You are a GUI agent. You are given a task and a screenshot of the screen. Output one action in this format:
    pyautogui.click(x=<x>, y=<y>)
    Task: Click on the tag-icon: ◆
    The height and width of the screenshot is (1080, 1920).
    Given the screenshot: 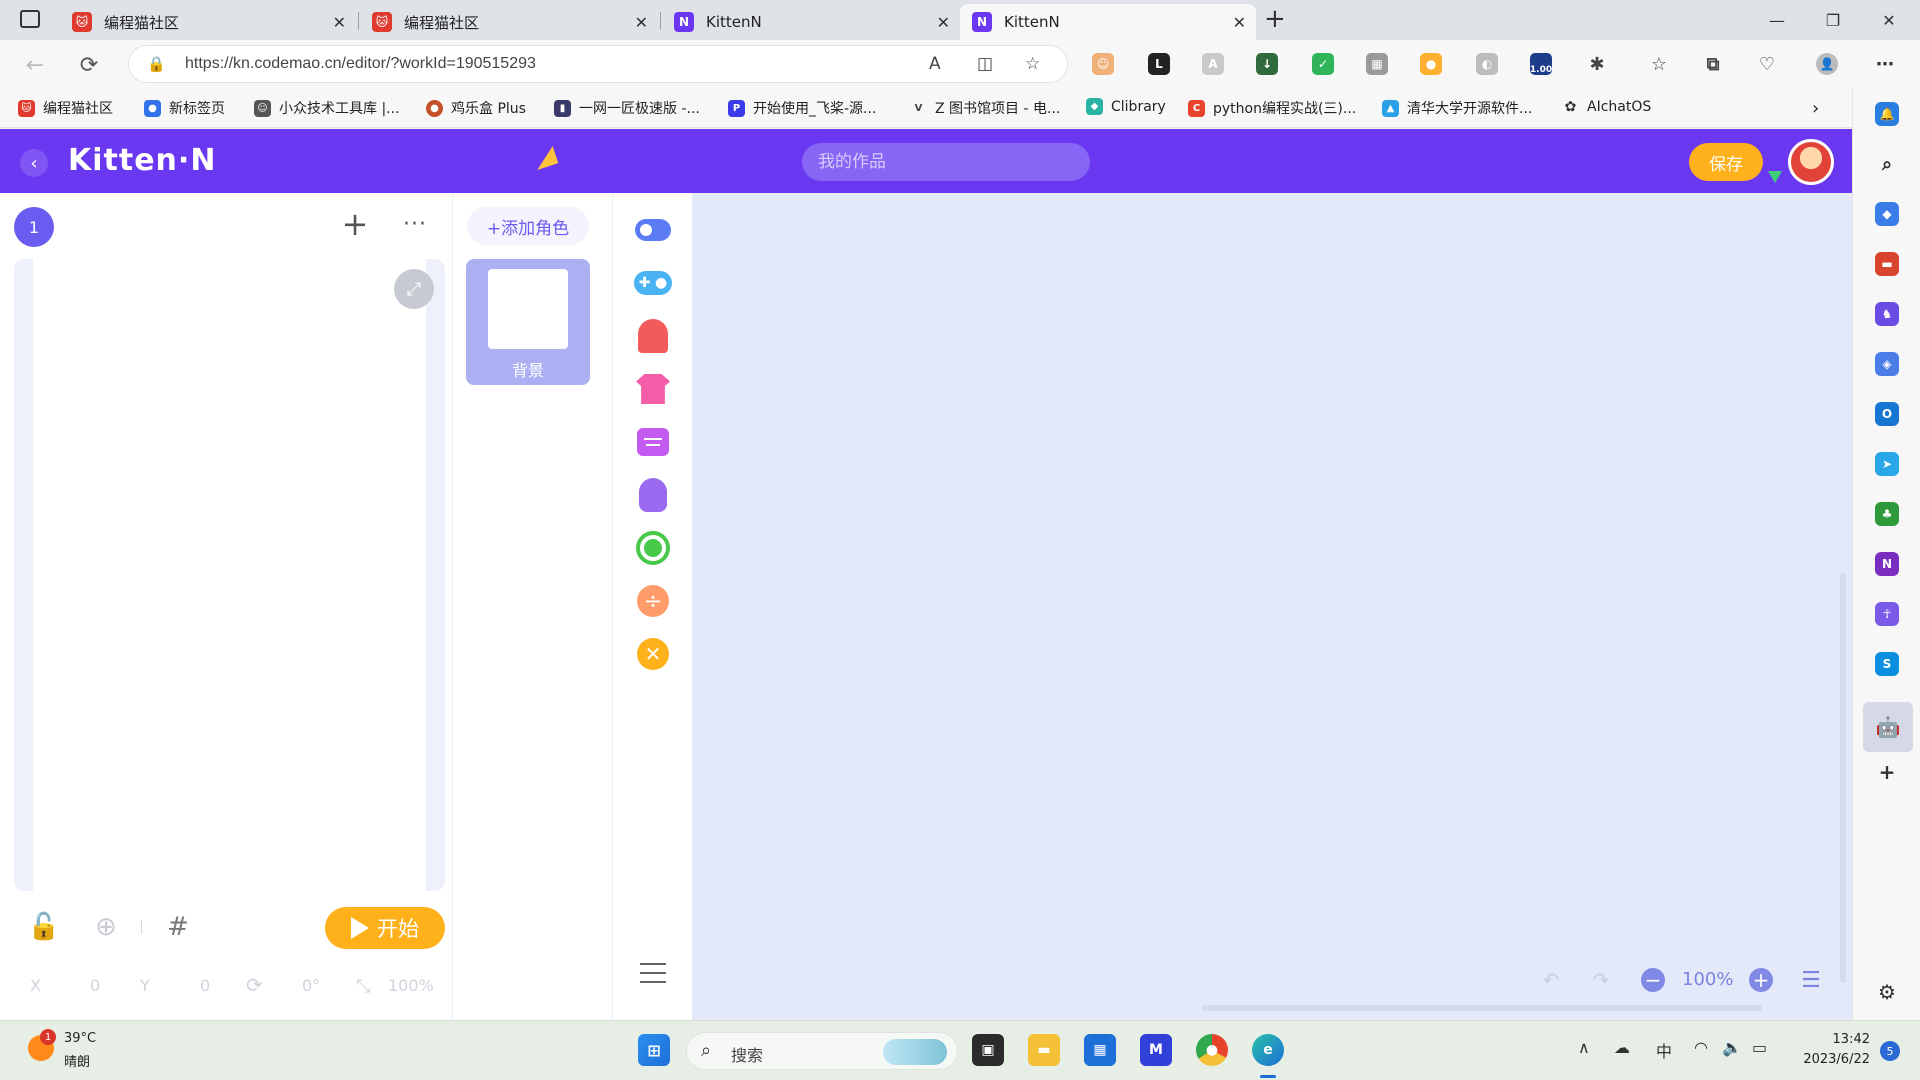 What is the action you would take?
    pyautogui.click(x=1887, y=214)
    